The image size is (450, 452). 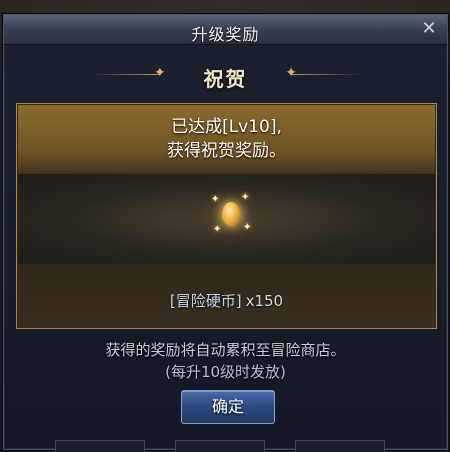 I want to click on congrats-heading: 祝贺, so click(x=225, y=79).